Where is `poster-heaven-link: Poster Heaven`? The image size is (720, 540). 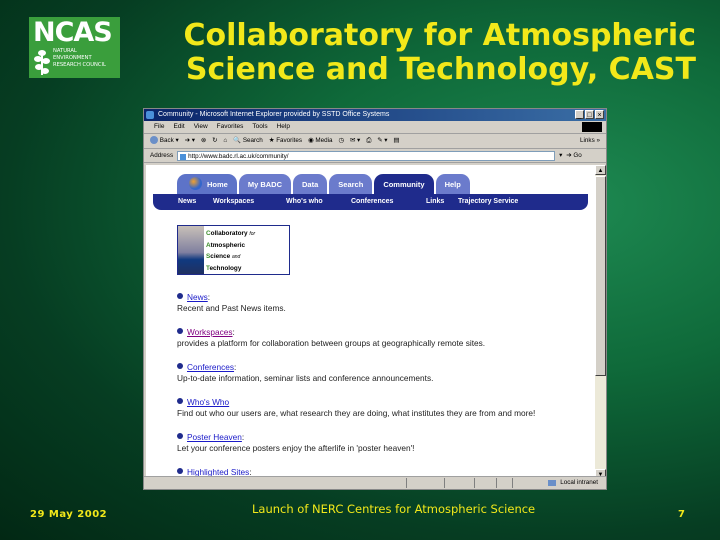
poster-heaven-link: Poster Heaven is located at coordinates (214, 437).